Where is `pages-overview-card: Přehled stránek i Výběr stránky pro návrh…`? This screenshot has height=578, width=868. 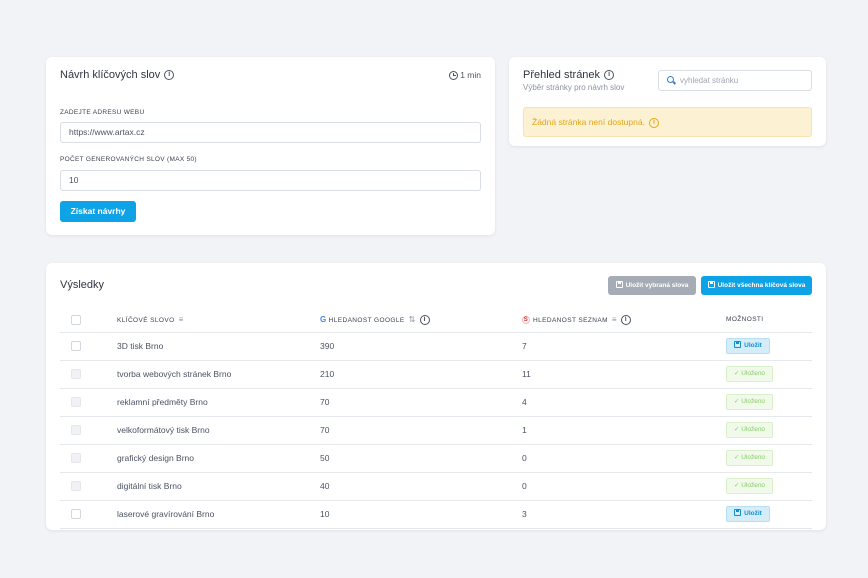
pages-overview-card: Přehled stránek i Výběr stránky pro návrh… is located at coordinates (667, 101).